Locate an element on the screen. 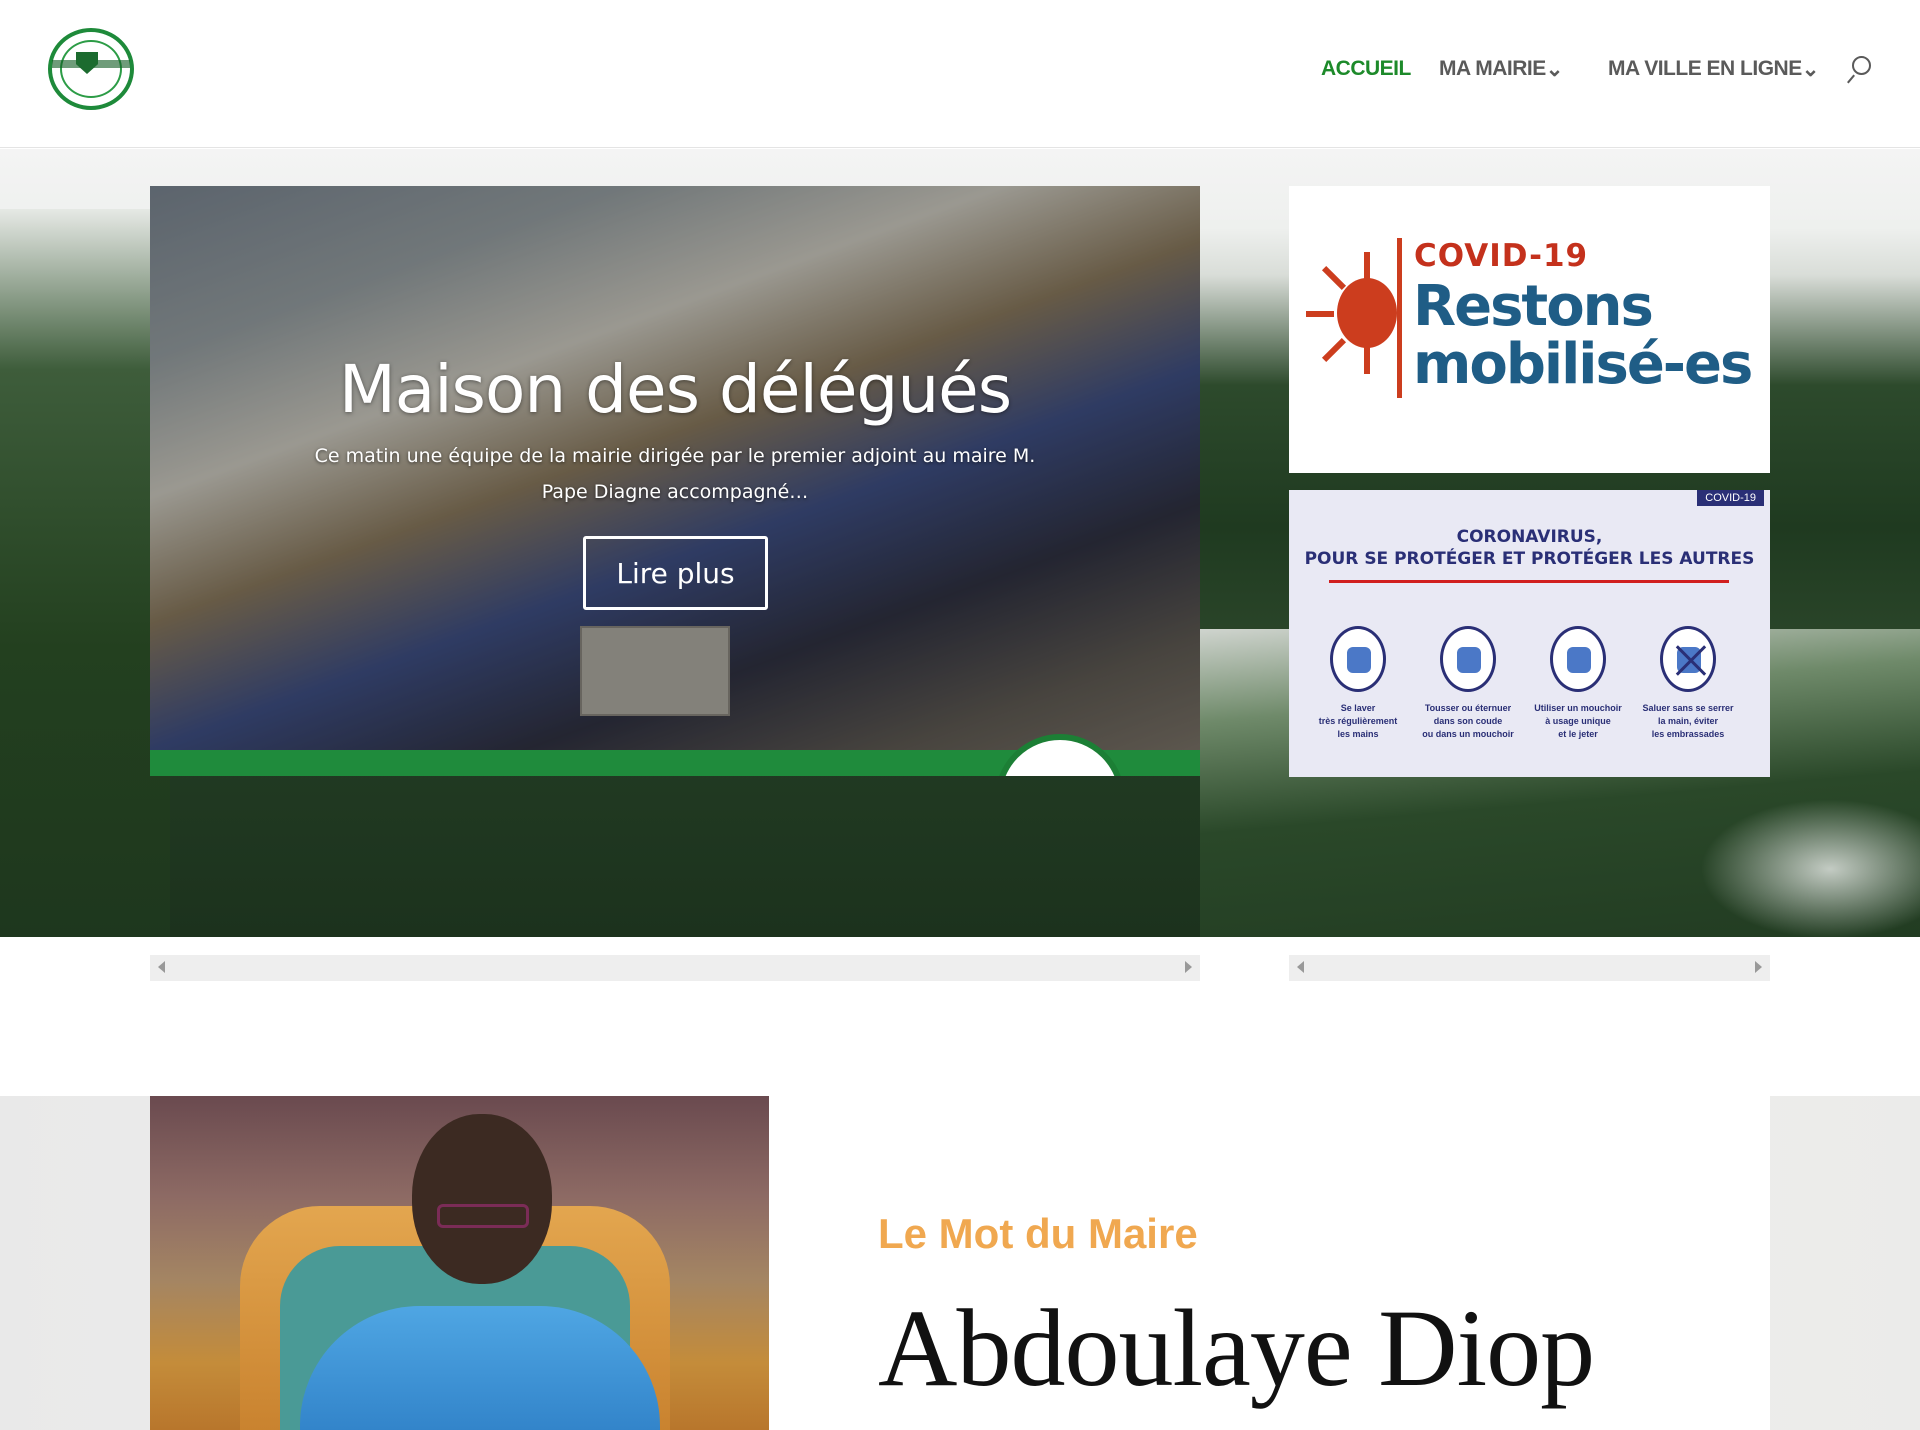 The image size is (1920, 1430). gestures-title-2: POUR SE PROTÉGER ET PROTÉGER LES AUTRES is located at coordinates (1529, 559).